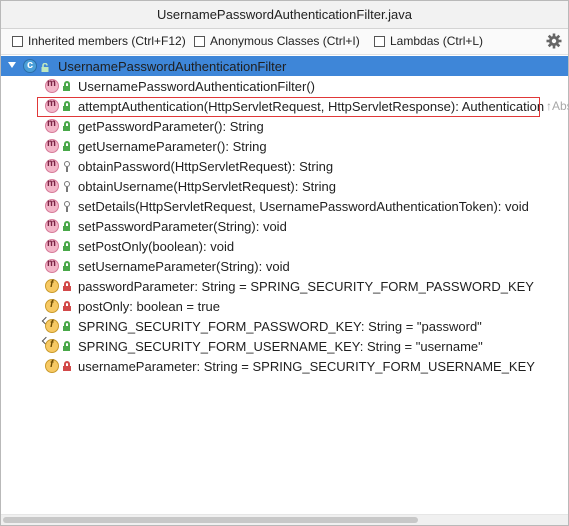 This screenshot has width=569, height=526. Describe the element at coordinates (156, 246) in the screenshot. I see `member-label: setPostOnly(boolean): void` at that location.